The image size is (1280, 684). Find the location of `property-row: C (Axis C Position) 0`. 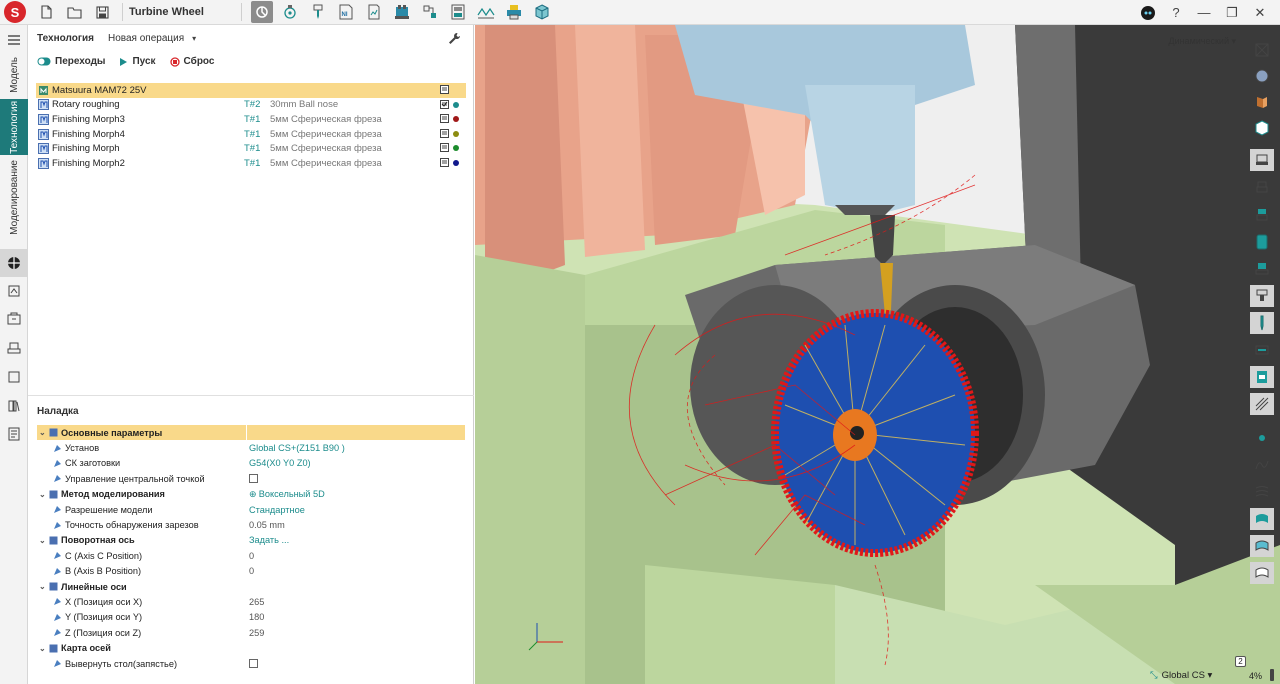

property-row: C (Axis C Position) 0 is located at coordinates (251, 555).